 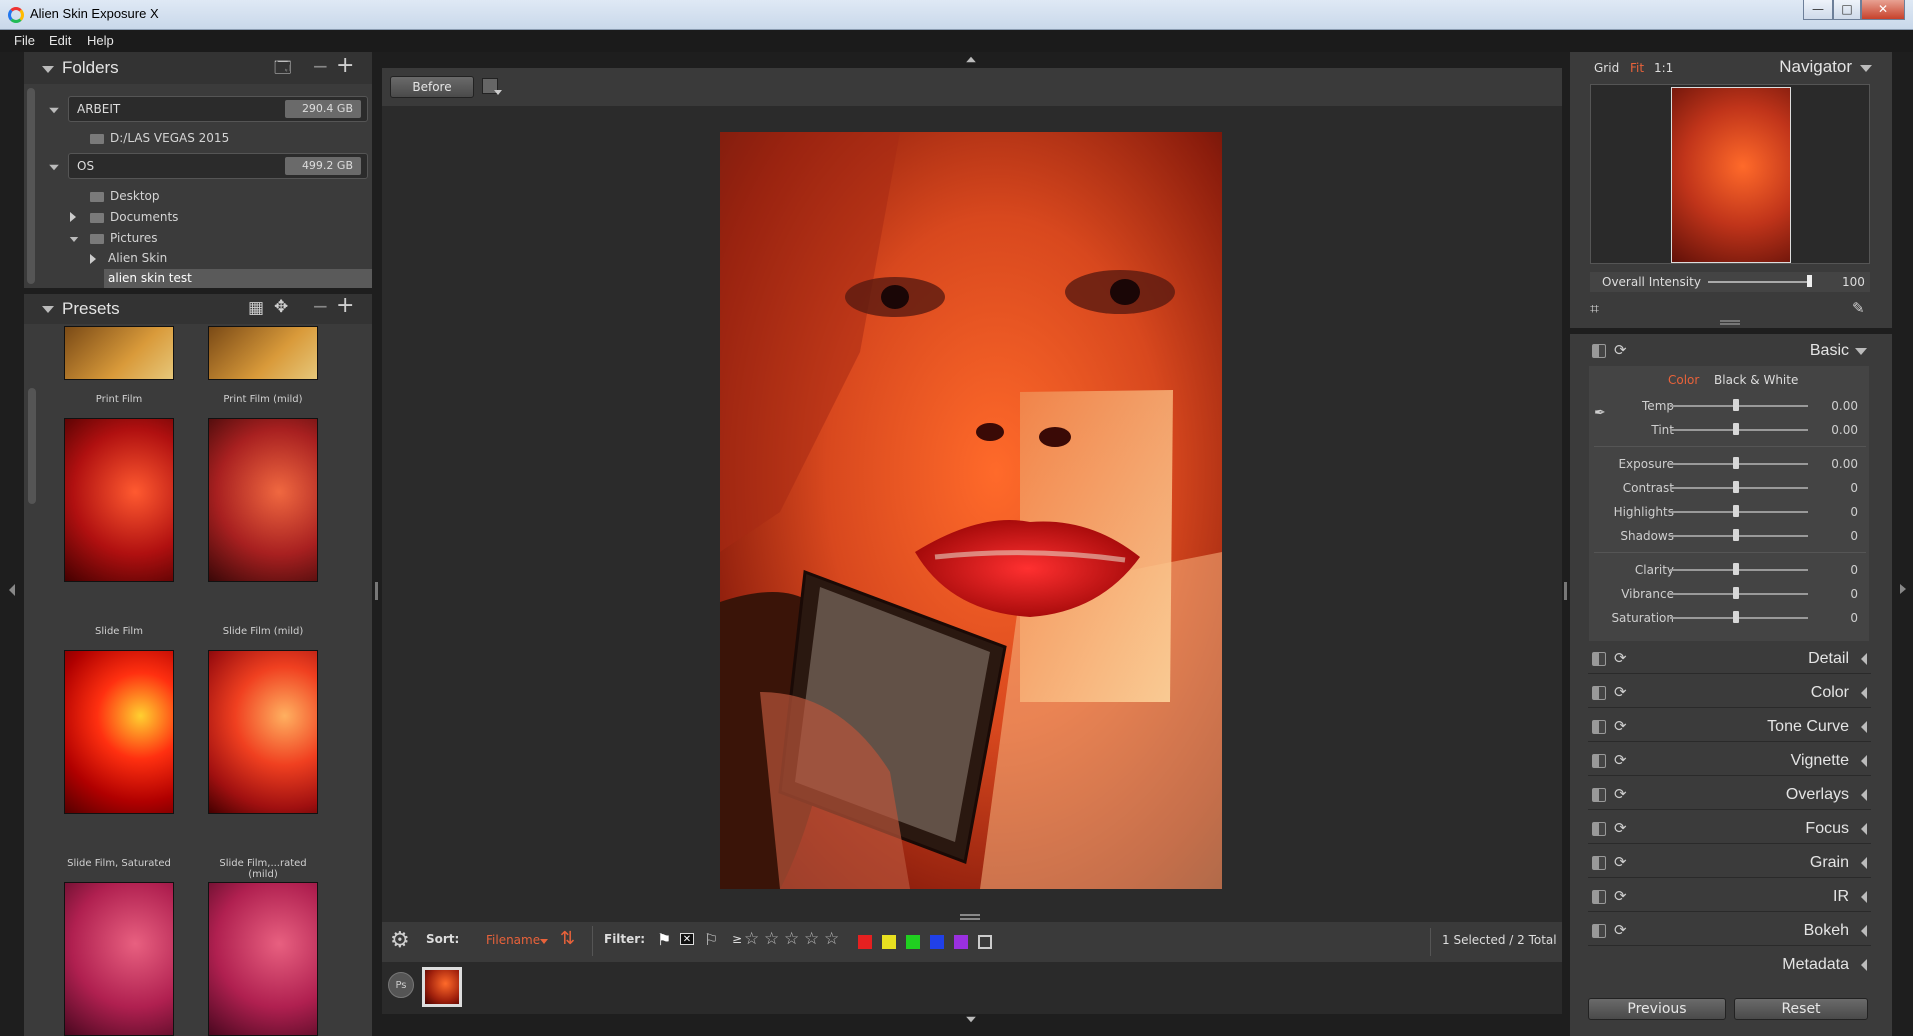 What do you see at coordinates (1683, 380) in the screenshot?
I see `basic-tab-color: Color` at bounding box center [1683, 380].